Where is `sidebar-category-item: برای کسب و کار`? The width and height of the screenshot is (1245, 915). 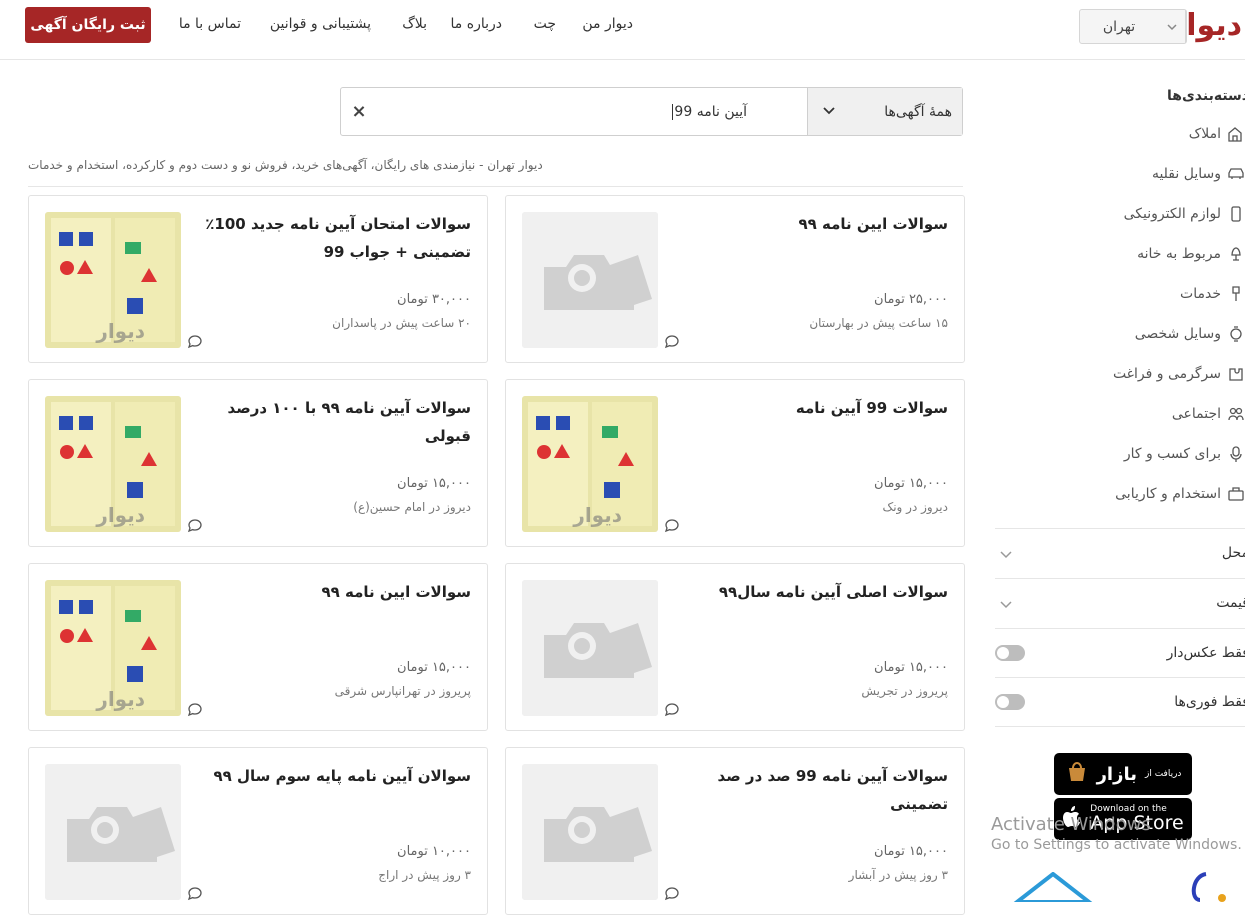 sidebar-category-item: برای کسب و کار is located at coordinates (1120, 454).